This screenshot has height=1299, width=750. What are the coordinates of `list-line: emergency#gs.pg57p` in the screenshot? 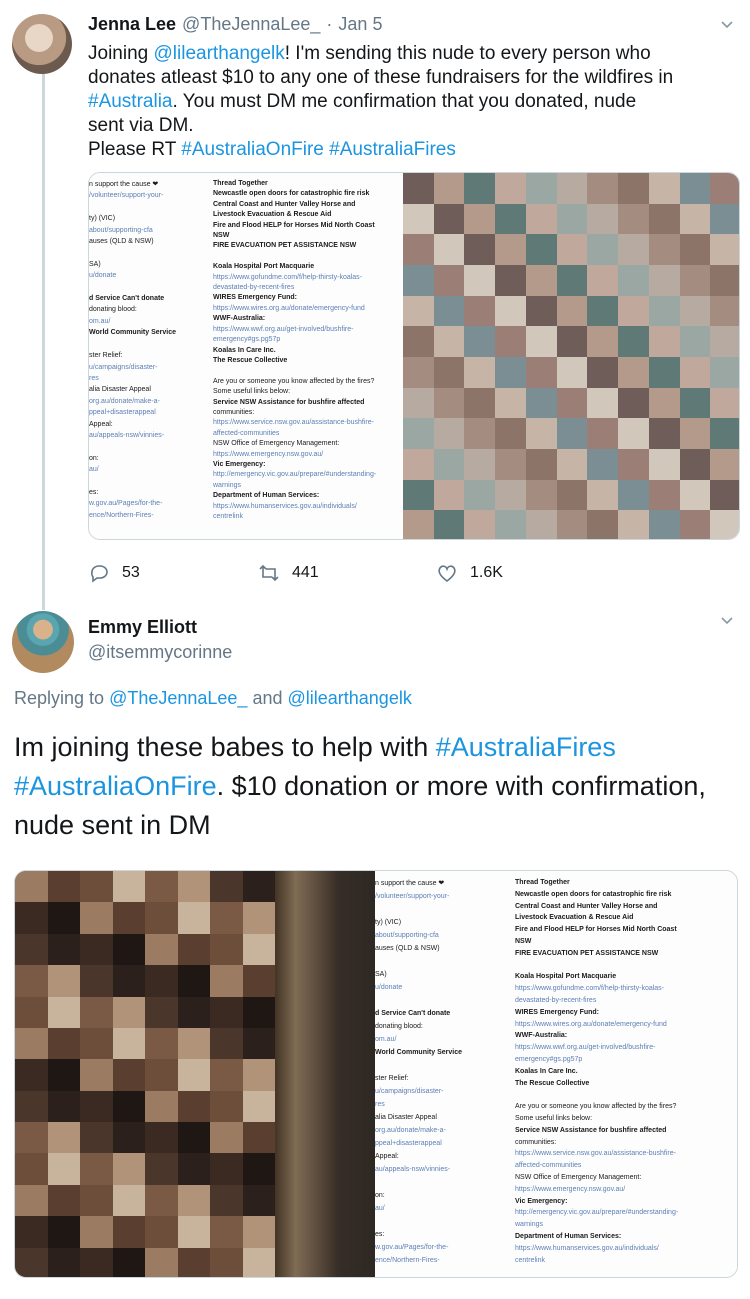 It's located at (549, 1059).